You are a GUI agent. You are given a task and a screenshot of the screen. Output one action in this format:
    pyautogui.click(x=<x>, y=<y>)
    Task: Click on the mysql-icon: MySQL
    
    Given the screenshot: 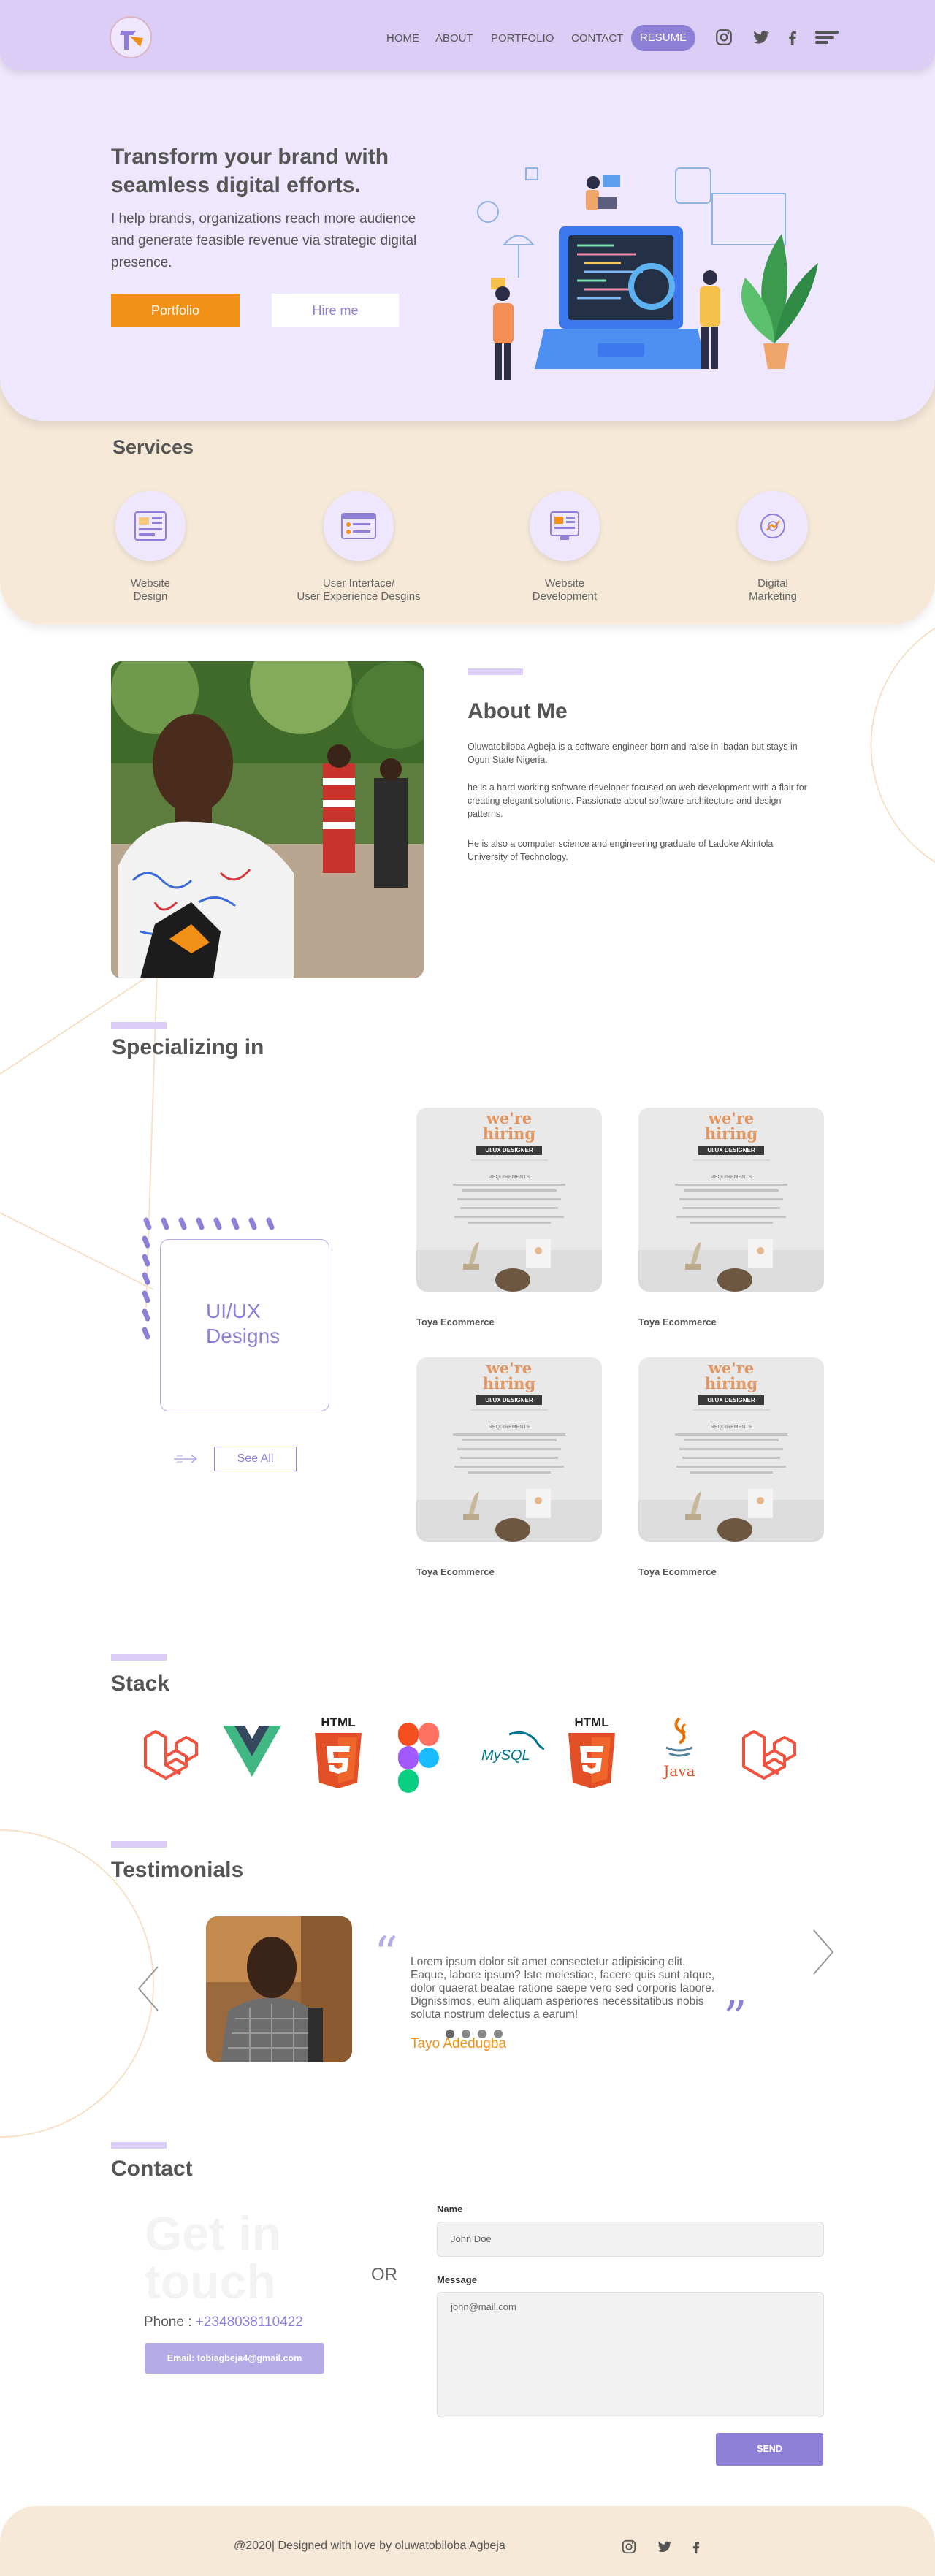 What is the action you would take?
    pyautogui.click(x=512, y=1751)
    